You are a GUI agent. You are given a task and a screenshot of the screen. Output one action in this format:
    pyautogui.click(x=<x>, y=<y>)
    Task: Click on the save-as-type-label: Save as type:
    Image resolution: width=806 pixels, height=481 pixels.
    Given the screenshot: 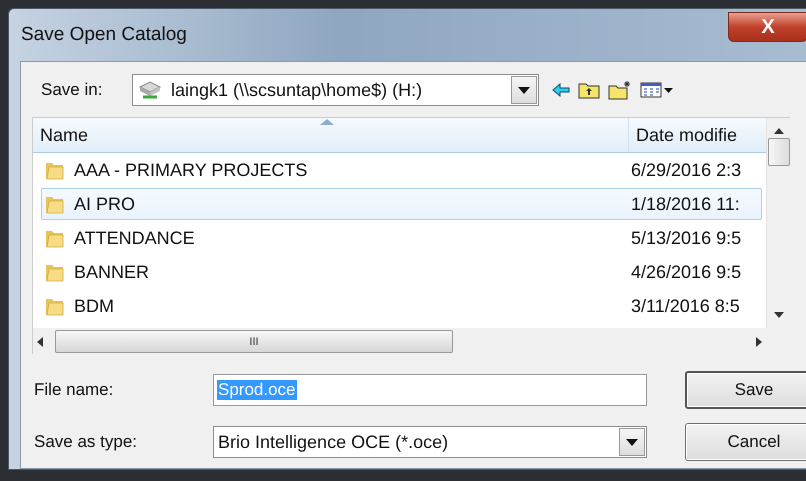 What is the action you would take?
    pyautogui.click(x=86, y=442)
    